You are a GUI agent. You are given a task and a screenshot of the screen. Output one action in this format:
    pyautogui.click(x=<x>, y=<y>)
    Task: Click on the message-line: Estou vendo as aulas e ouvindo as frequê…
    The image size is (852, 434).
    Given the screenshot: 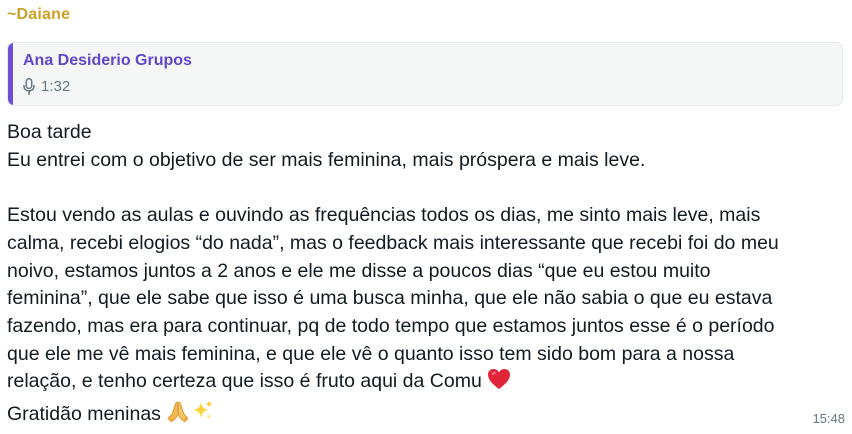 What is the action you would take?
    pyautogui.click(x=384, y=215)
    